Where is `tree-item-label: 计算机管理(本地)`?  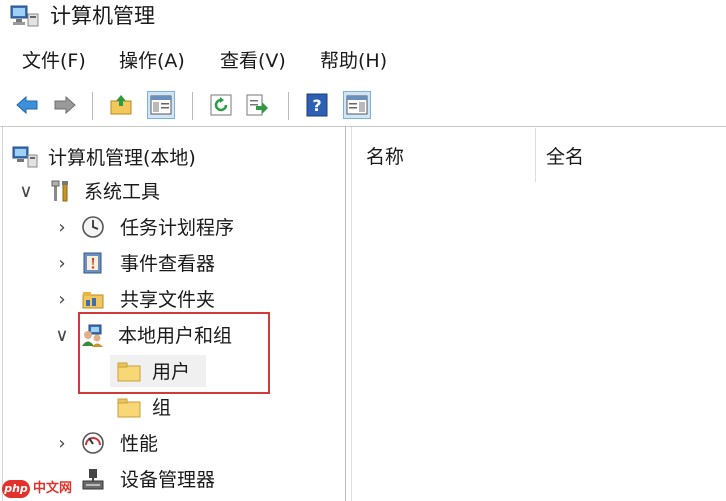
tree-item-label: 计算机管理(本地) is located at coordinates (122, 158).